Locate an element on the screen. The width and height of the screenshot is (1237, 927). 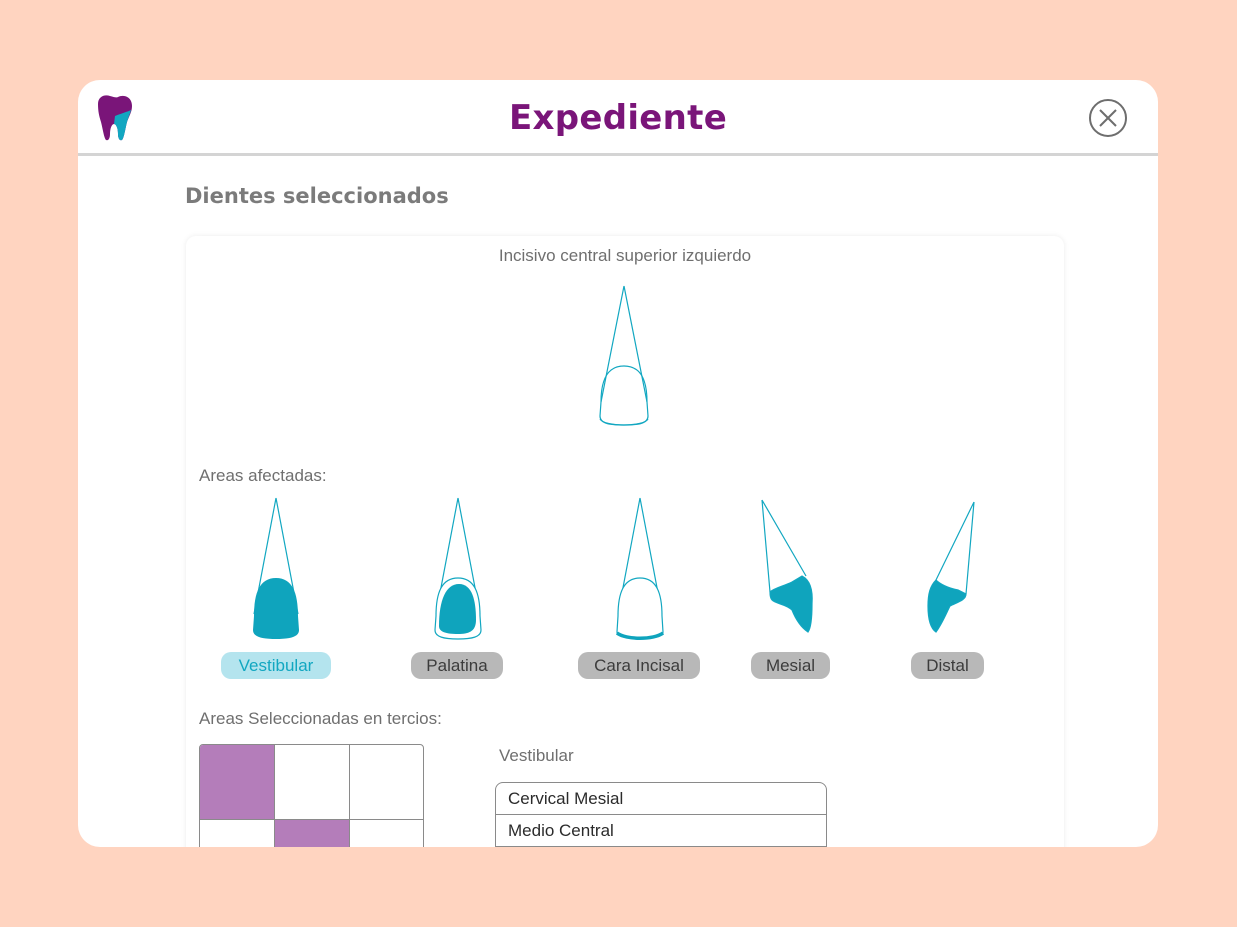
thirds-grid is located at coordinates (311, 795).